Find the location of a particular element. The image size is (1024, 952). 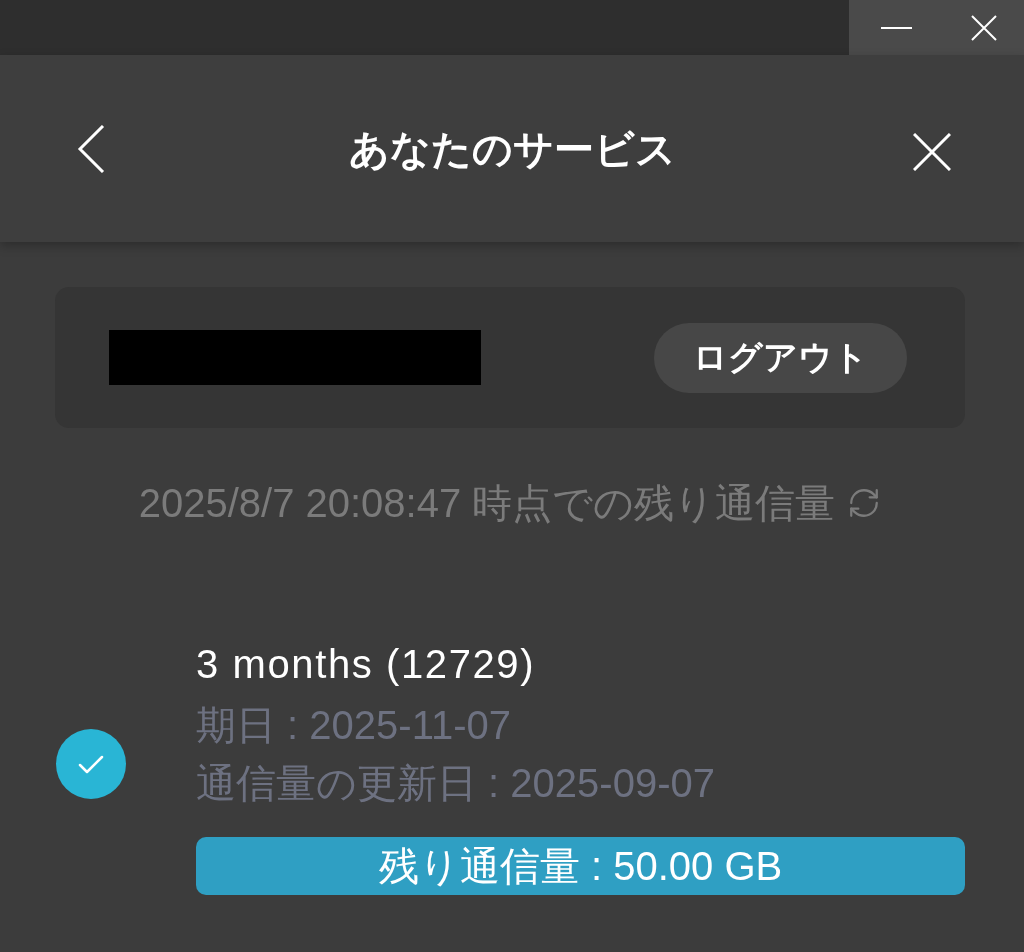

expiry-date: 期日 : 2025-11-07 is located at coordinates (353, 725).